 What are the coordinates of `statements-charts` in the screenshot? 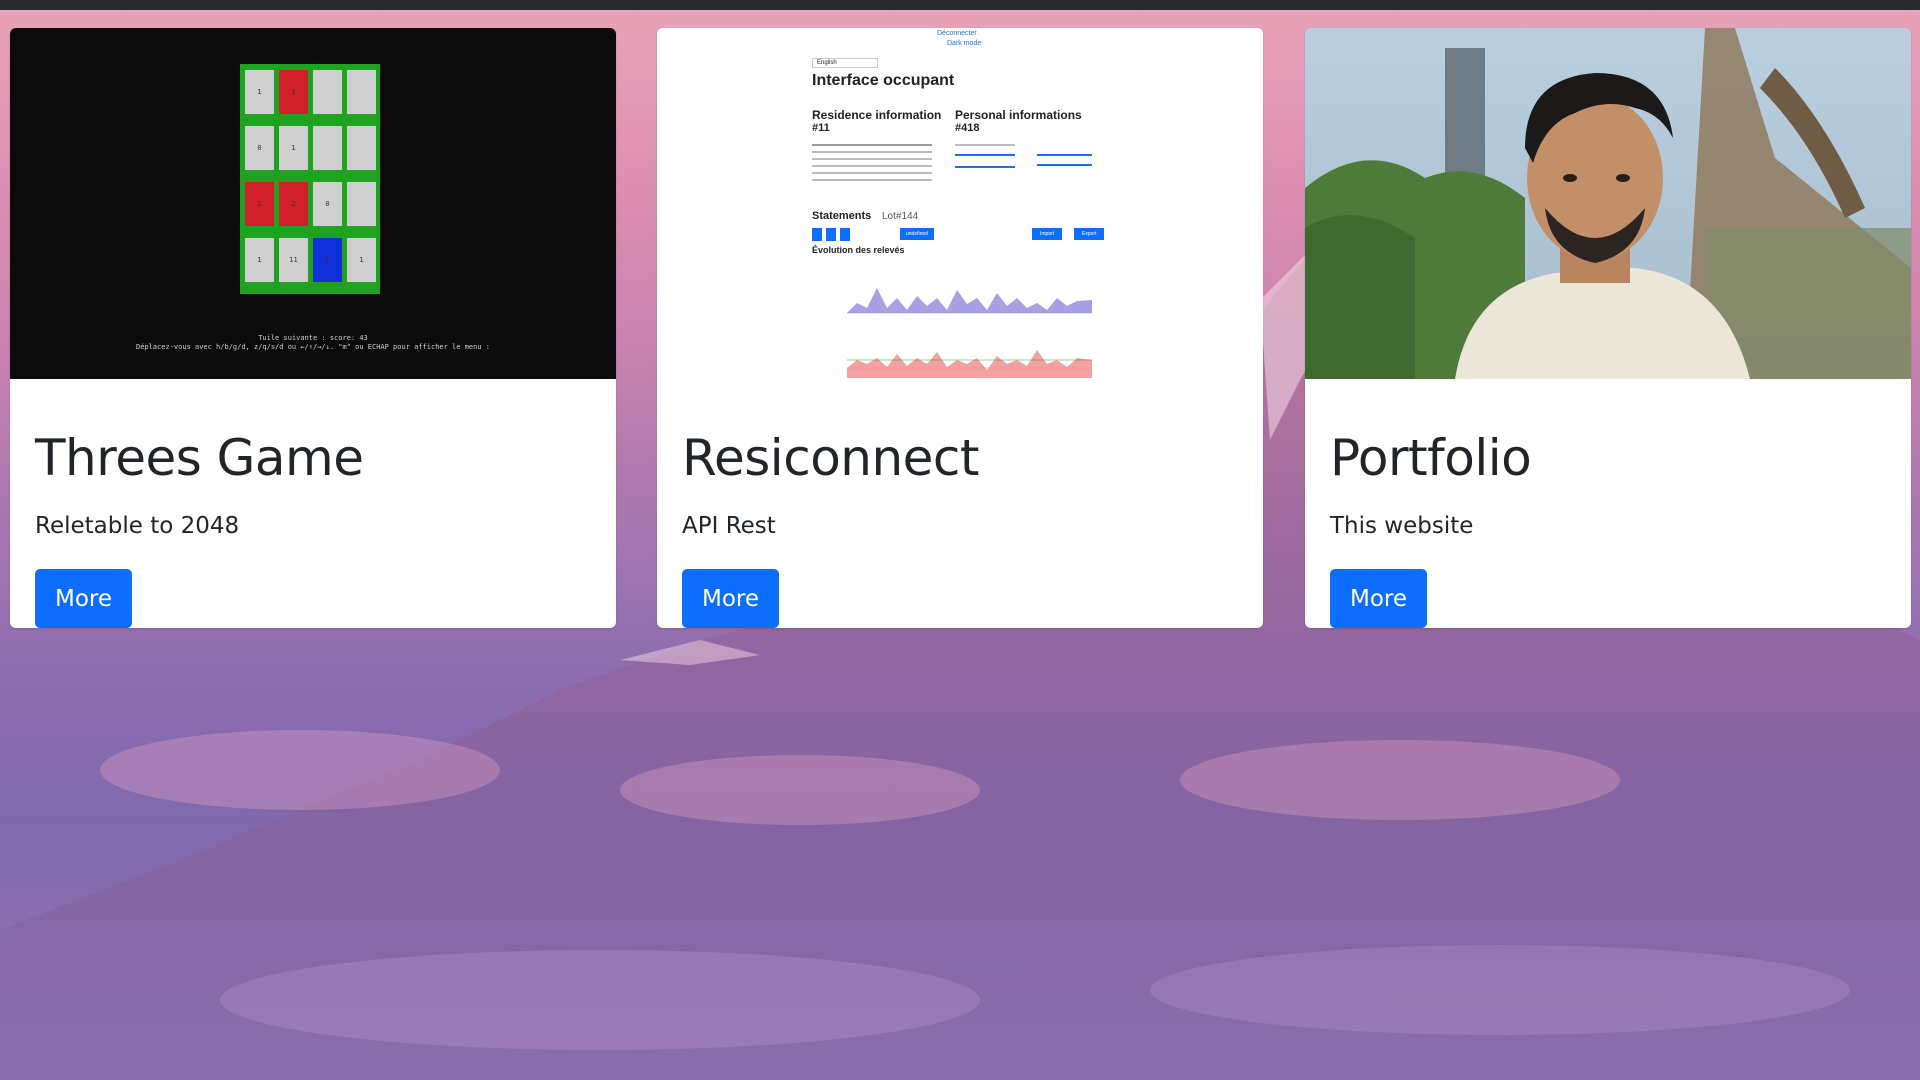 It's located at (969, 333).